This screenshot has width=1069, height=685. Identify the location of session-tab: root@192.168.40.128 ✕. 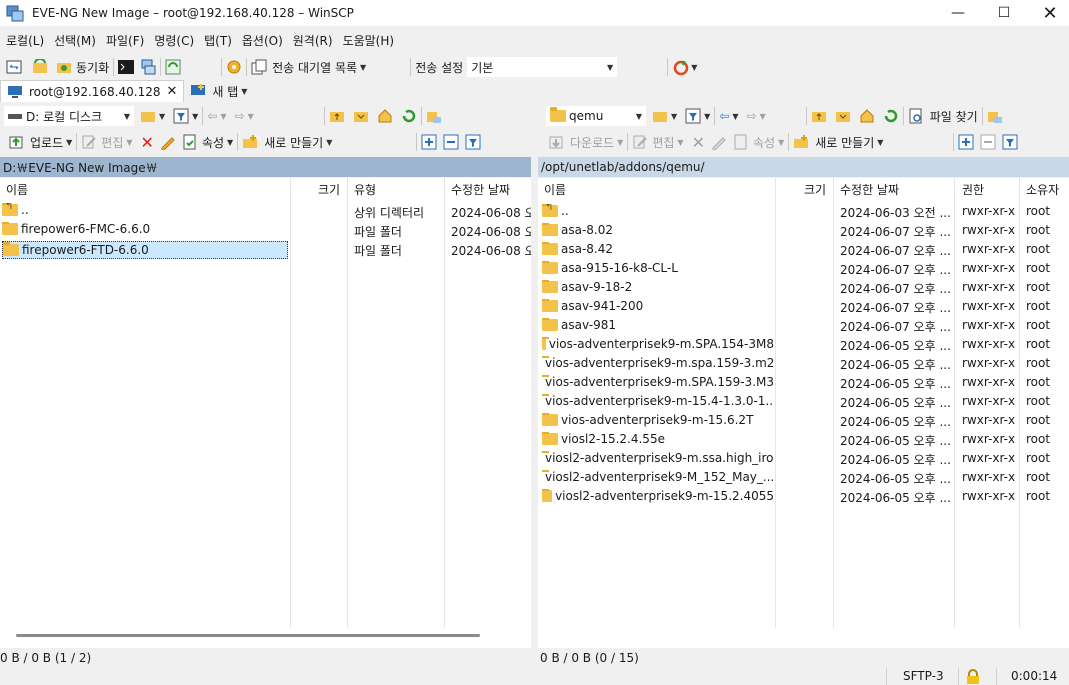
(92, 91).